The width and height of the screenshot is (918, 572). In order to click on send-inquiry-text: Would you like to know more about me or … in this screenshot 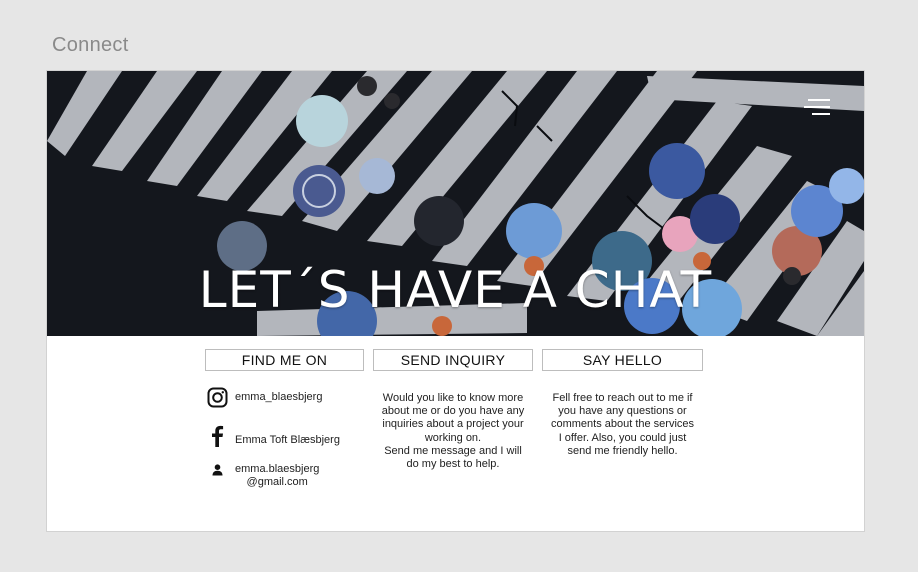, I will do `click(453, 431)`.